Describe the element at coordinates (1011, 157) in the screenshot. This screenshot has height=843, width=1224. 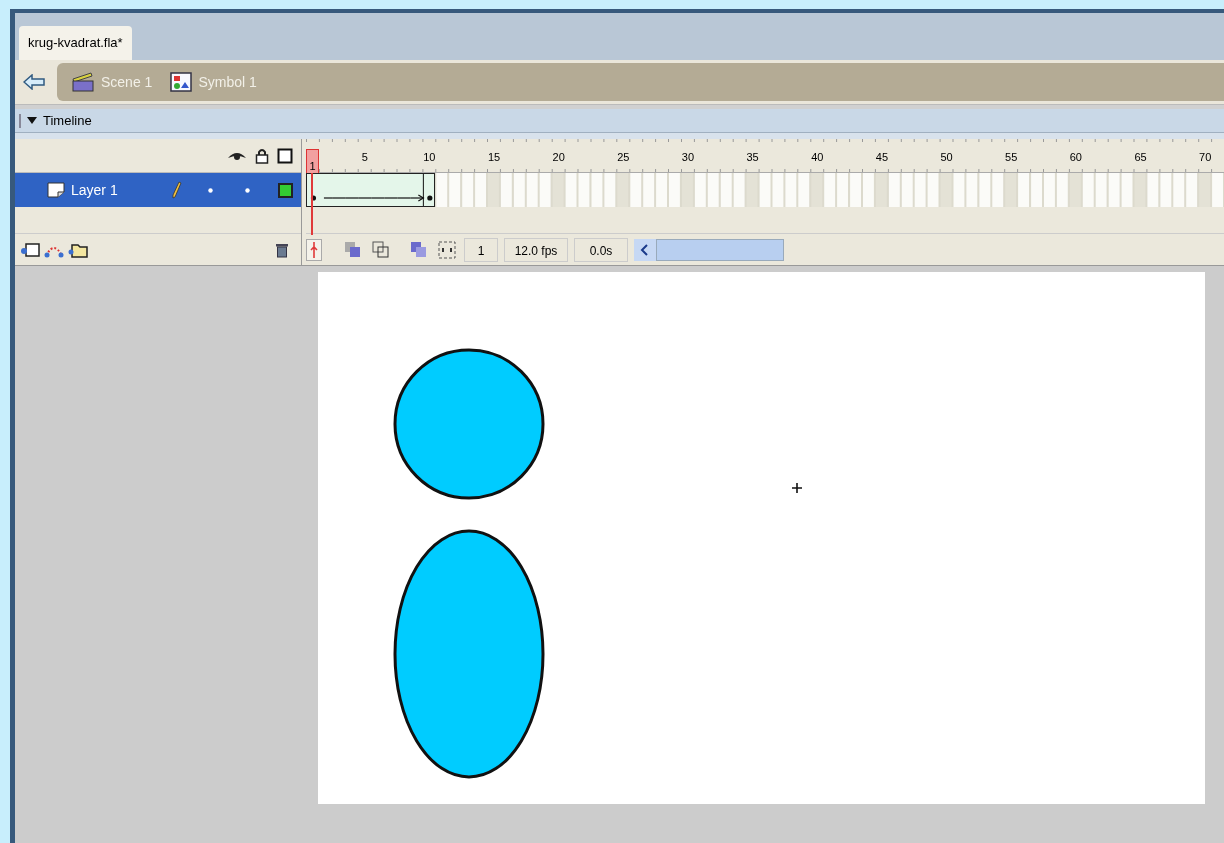
I see `frame-number: 55` at that location.